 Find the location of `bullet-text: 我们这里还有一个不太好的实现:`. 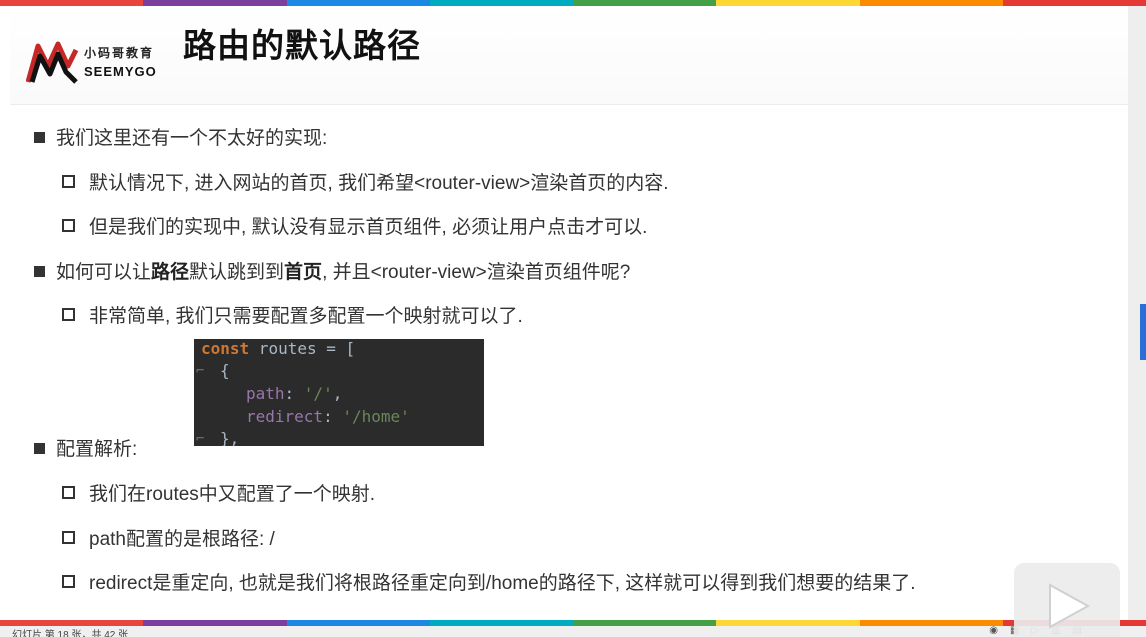

bullet-text: 我们这里还有一个不太好的实现: is located at coordinates (192, 138).